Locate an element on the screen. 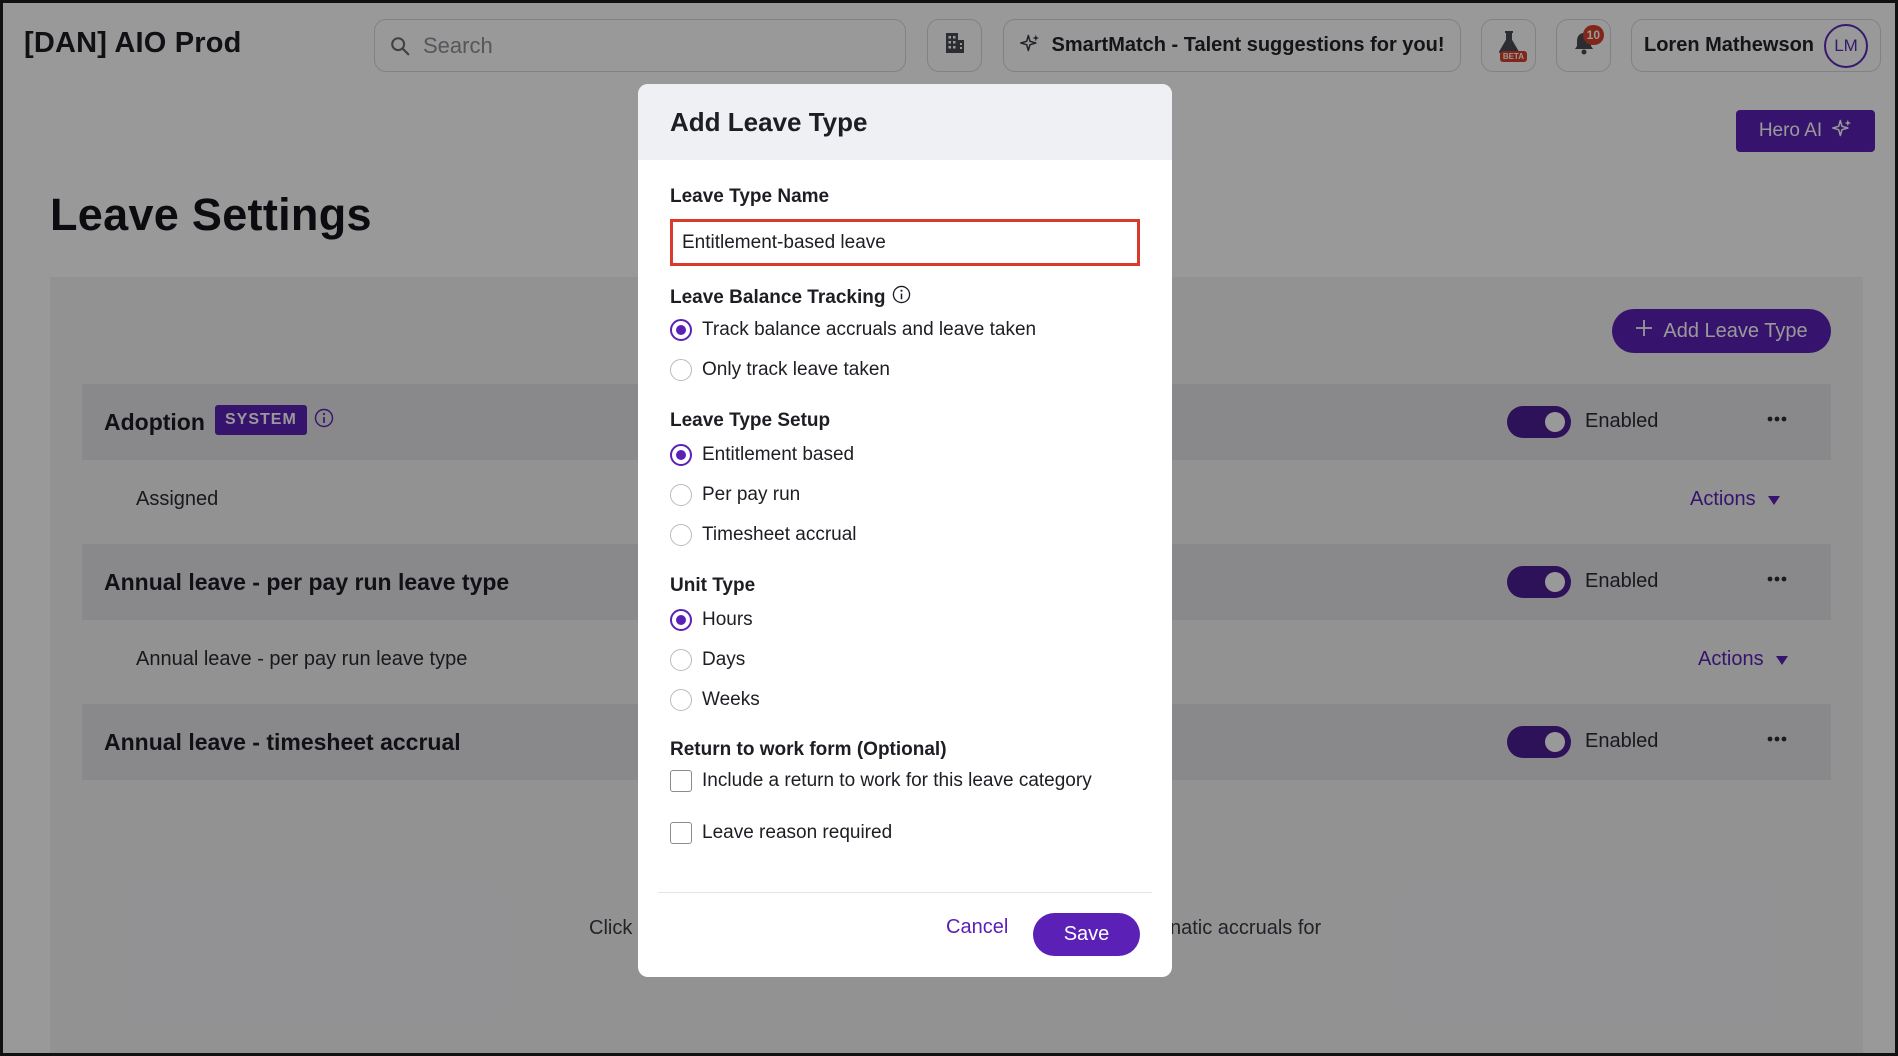  unit-option-hours: Hours is located at coordinates (711, 620).